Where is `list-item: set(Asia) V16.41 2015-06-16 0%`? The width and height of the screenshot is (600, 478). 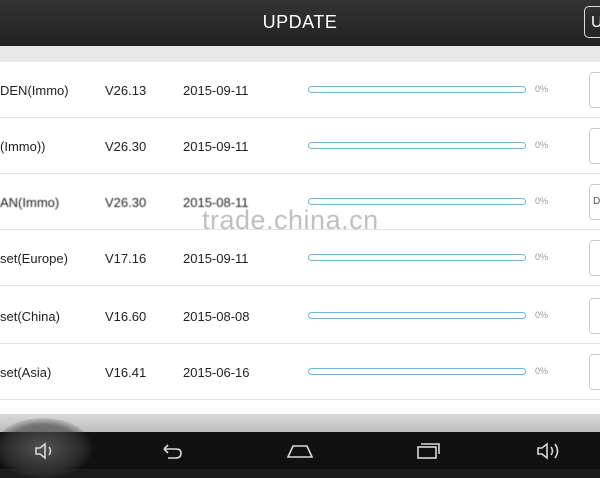 list-item: set(Asia) V16.41 2015-06-16 0% is located at coordinates (300, 372).